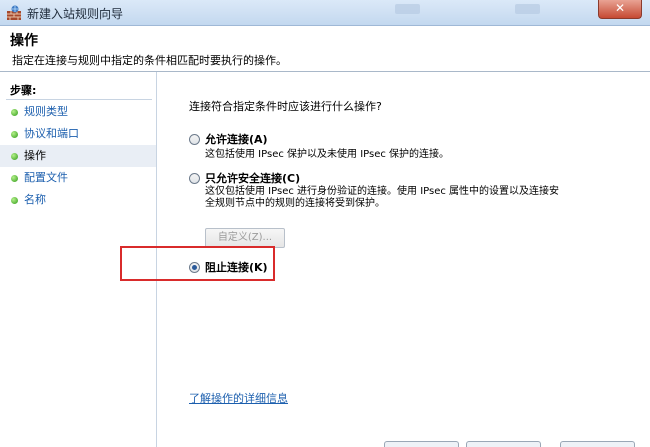  I want to click on allow-secure-label: 只允许安全连接(C), so click(252, 178).